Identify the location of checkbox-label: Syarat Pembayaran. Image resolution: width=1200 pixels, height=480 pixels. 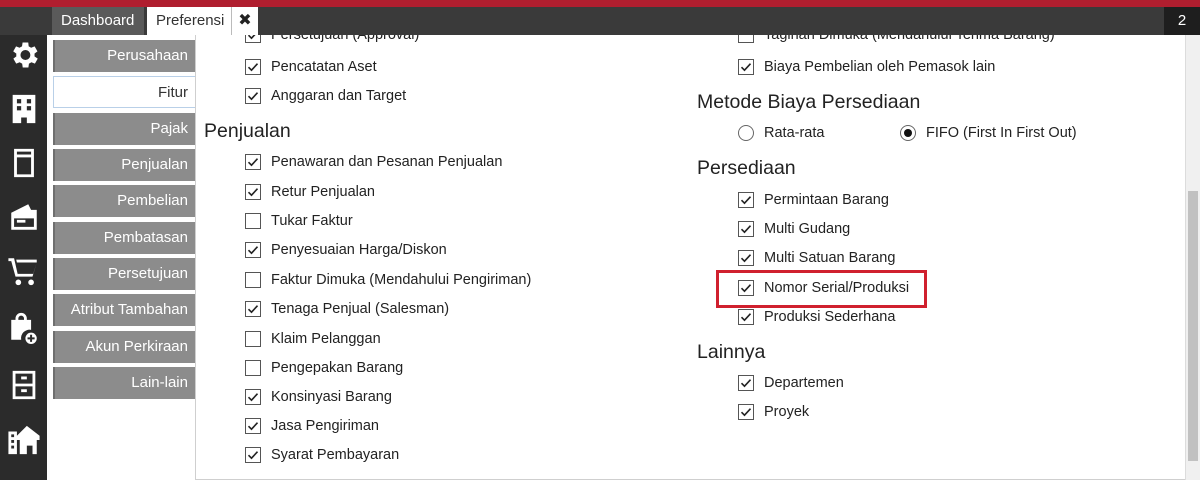
(335, 455).